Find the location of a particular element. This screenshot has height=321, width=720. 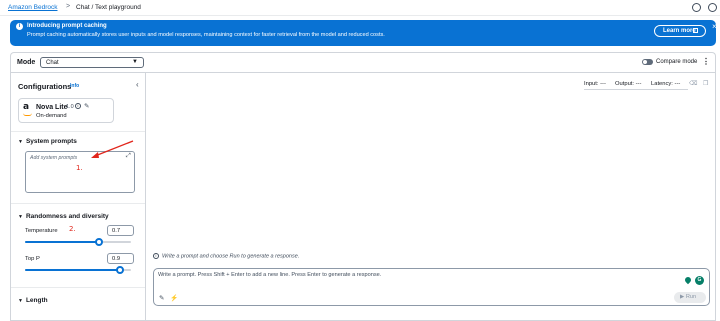

metrics-underline is located at coordinates (636, 89).